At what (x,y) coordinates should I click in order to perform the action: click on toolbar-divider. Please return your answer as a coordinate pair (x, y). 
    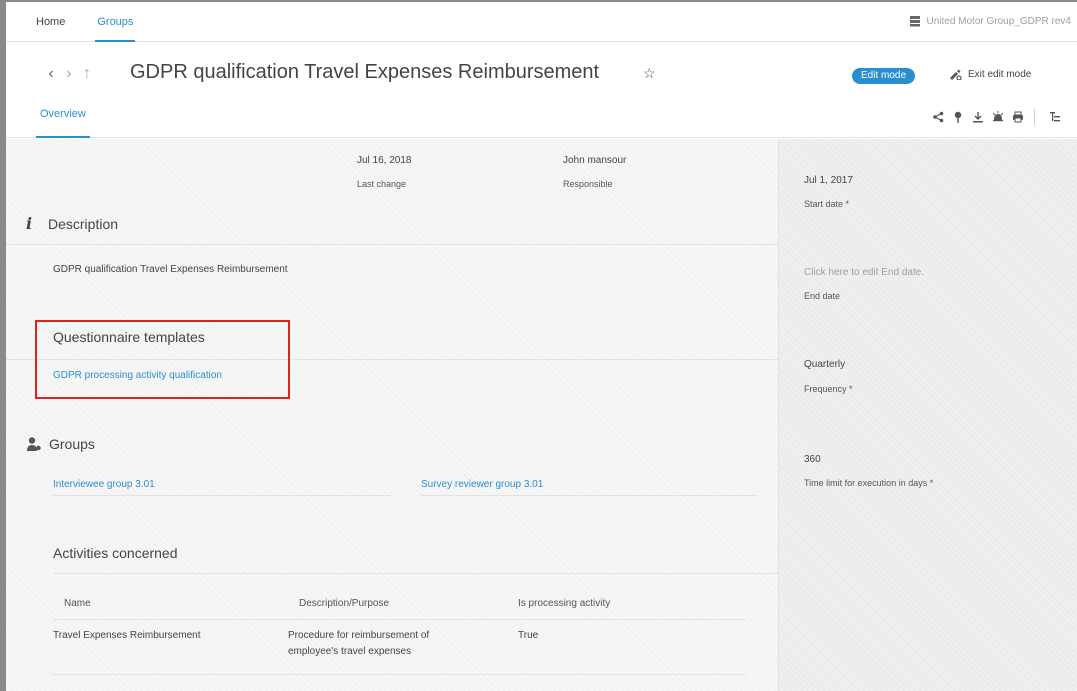
    Looking at the image, I should click on (1034, 117).